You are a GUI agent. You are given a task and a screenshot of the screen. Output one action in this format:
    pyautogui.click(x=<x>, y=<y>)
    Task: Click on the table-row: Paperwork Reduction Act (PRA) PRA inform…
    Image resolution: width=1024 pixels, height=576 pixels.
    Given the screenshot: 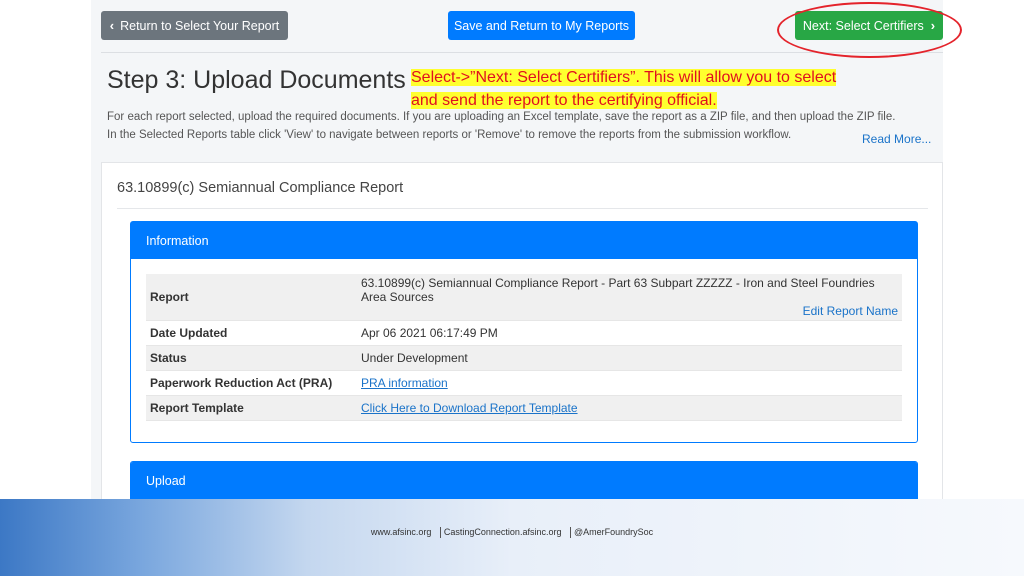 What is the action you would take?
    pyautogui.click(x=524, y=382)
    